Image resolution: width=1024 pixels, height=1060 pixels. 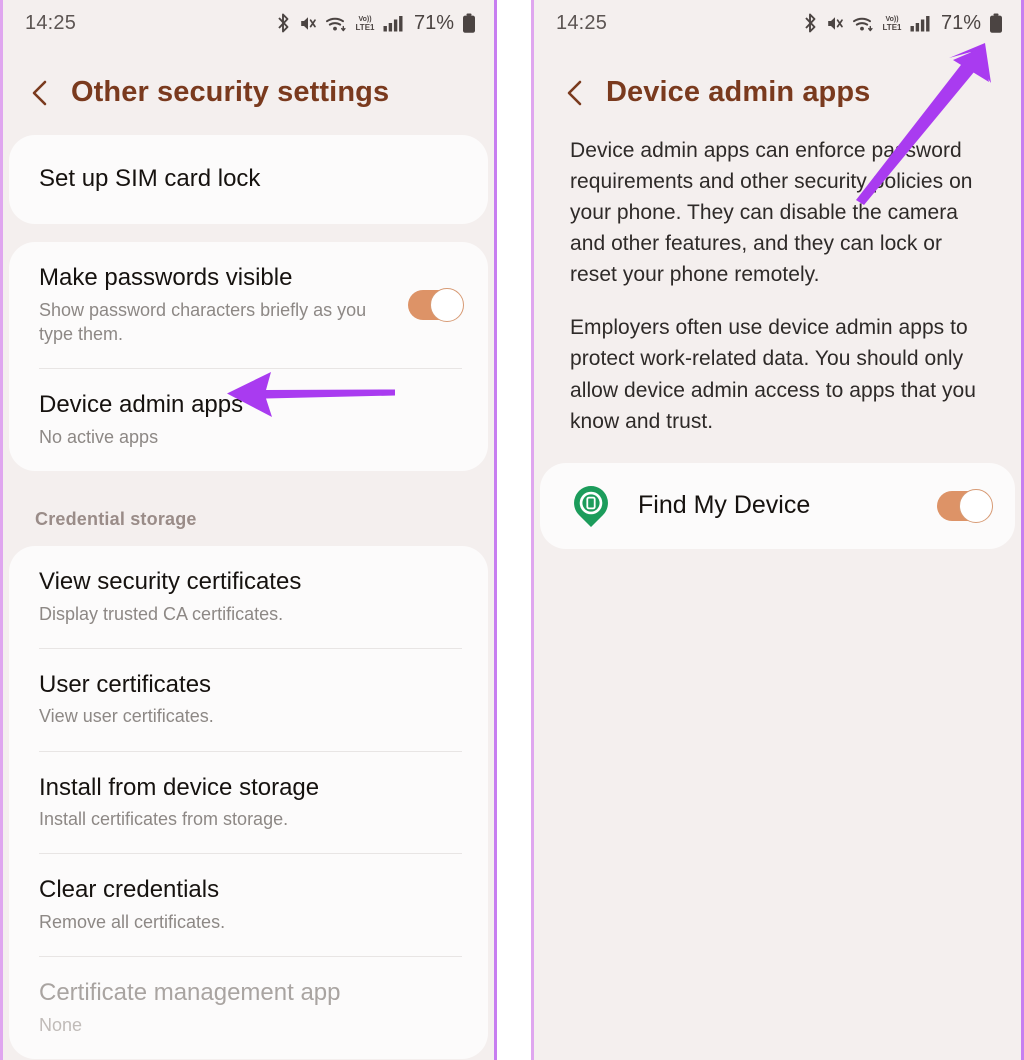 What do you see at coordinates (150, 178) in the screenshot?
I see `list-item-title: Set up SIM card lock` at bounding box center [150, 178].